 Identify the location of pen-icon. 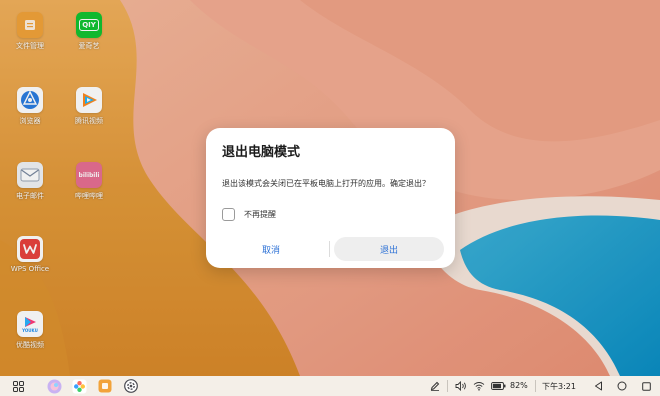
(435, 386).